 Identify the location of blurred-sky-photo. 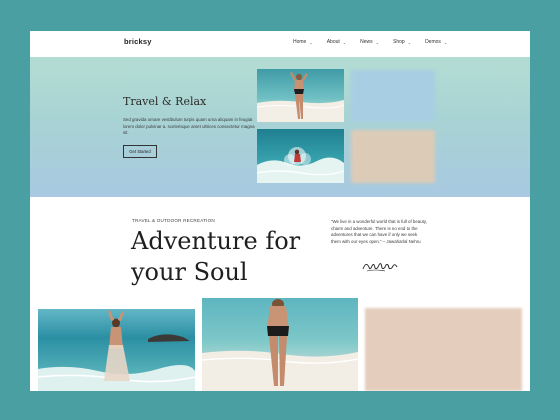
(393, 96).